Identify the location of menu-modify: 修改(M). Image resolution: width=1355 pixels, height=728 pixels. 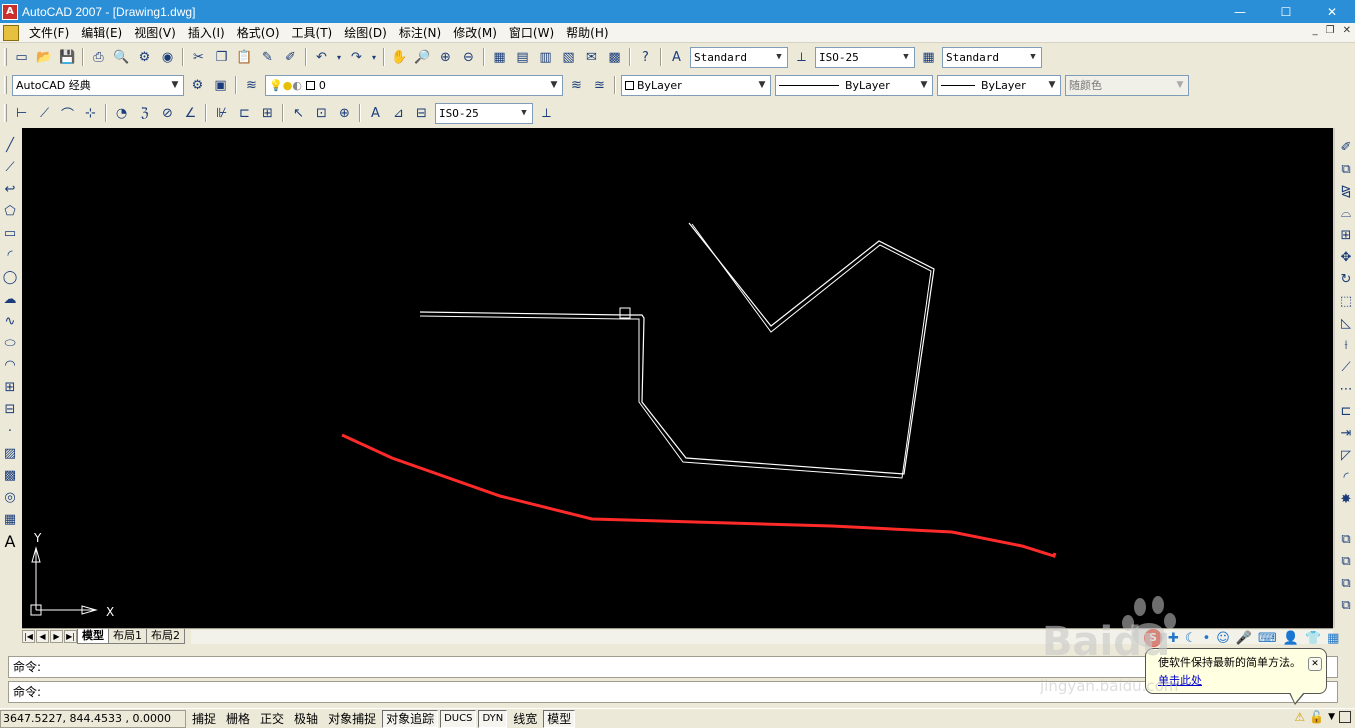
(475, 33).